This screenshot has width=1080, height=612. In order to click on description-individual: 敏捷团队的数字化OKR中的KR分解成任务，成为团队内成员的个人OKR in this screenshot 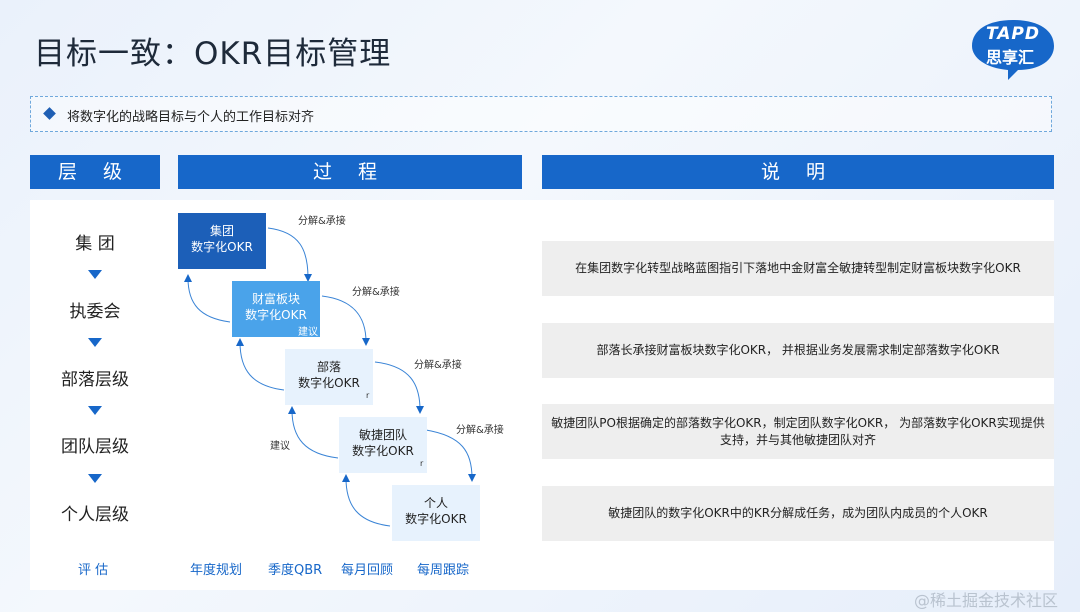, I will do `click(798, 513)`.